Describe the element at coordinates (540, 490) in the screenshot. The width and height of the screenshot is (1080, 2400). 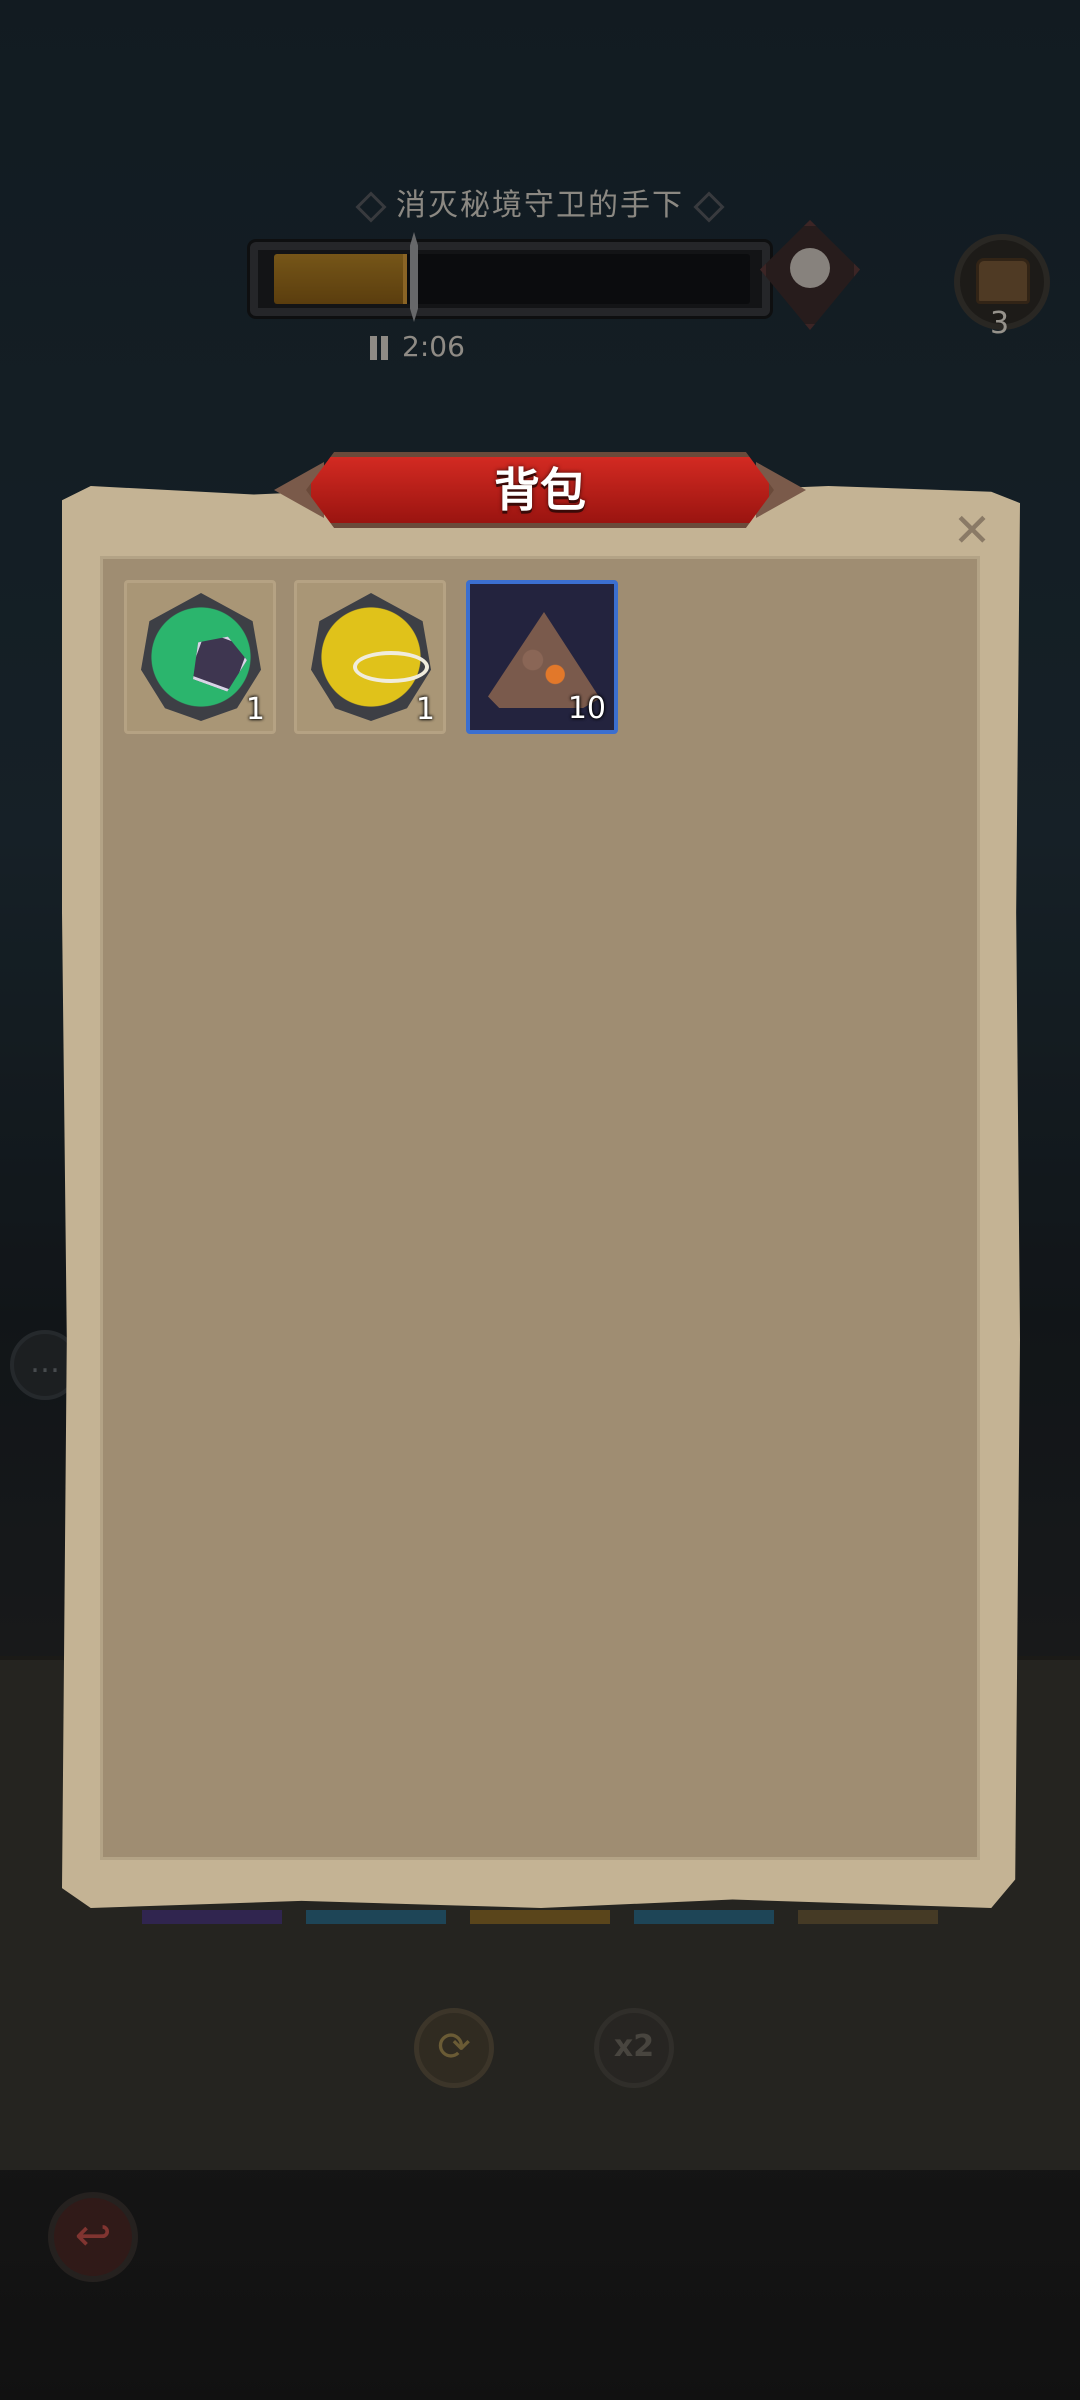
I see `backpack-title: 背包` at that location.